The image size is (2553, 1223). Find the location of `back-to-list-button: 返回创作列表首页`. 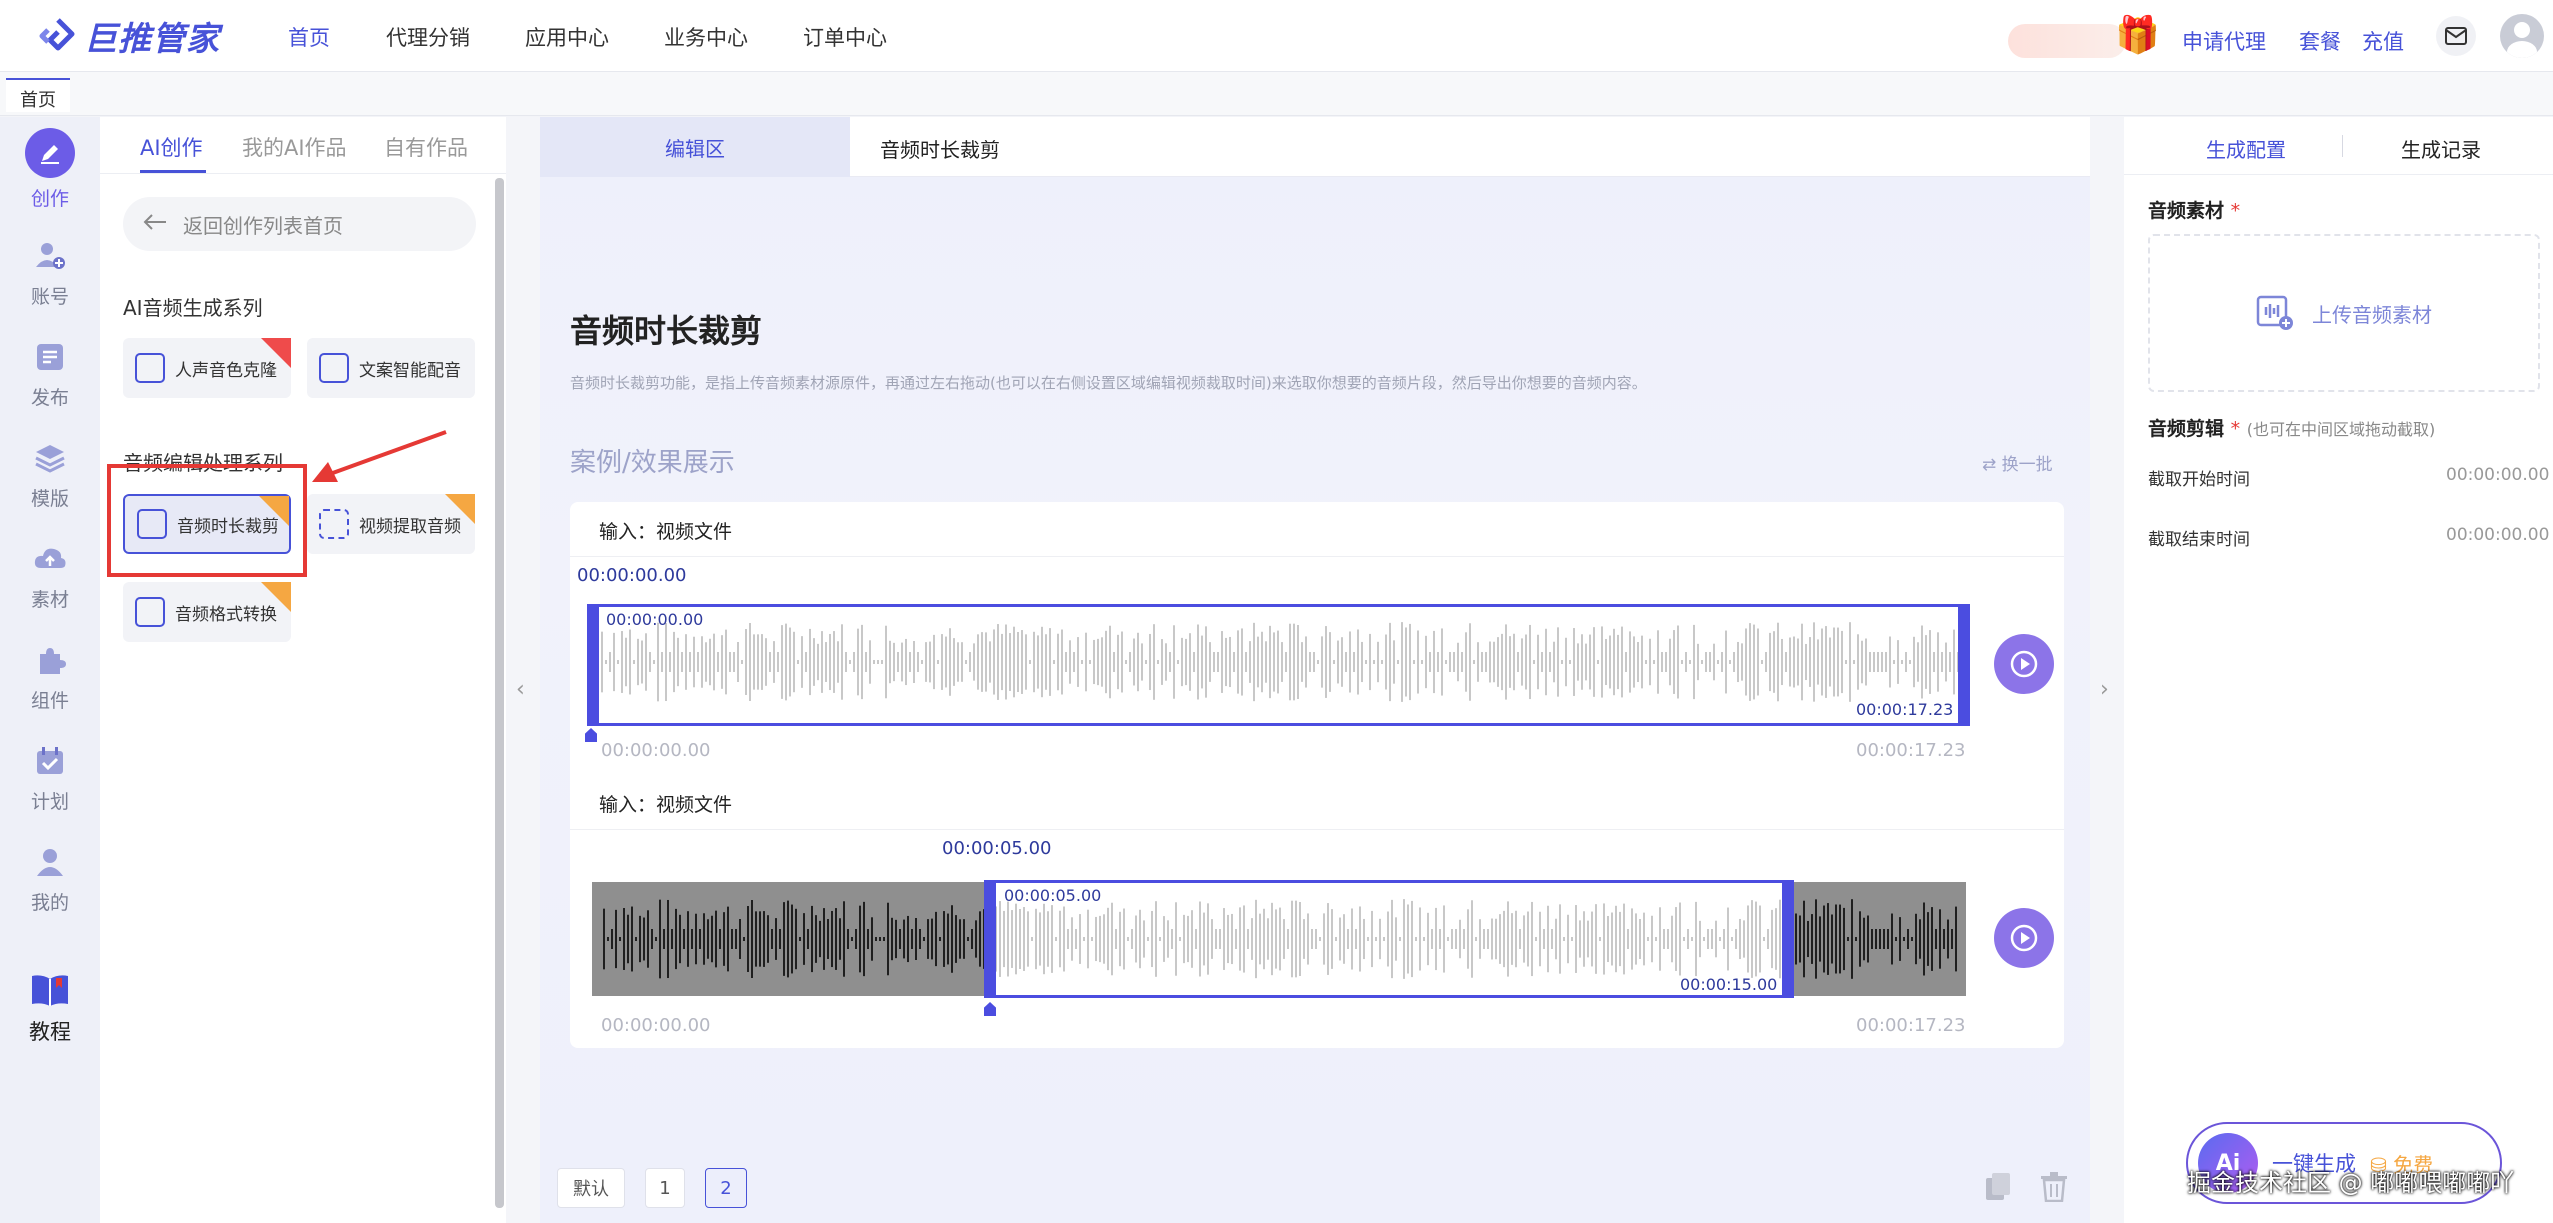

back-to-list-button: 返回创作列表首页 is located at coordinates (299, 224).